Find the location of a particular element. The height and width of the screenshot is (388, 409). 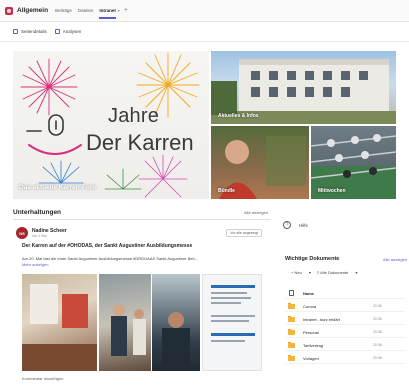

conversations-see-all-link: Alle anzeigen is located at coordinates (256, 212).